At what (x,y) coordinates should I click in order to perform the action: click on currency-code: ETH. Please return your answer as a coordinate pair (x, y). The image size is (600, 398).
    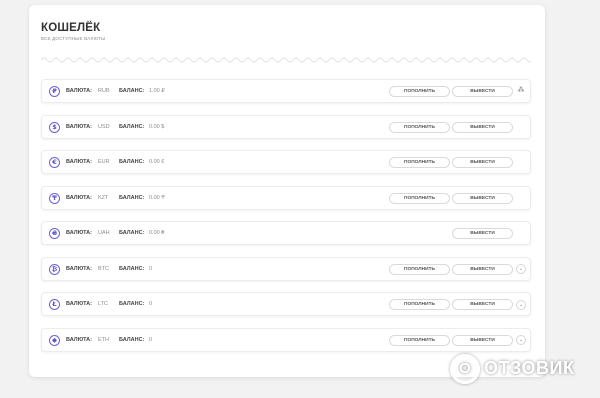
    Looking at the image, I should click on (103, 339).